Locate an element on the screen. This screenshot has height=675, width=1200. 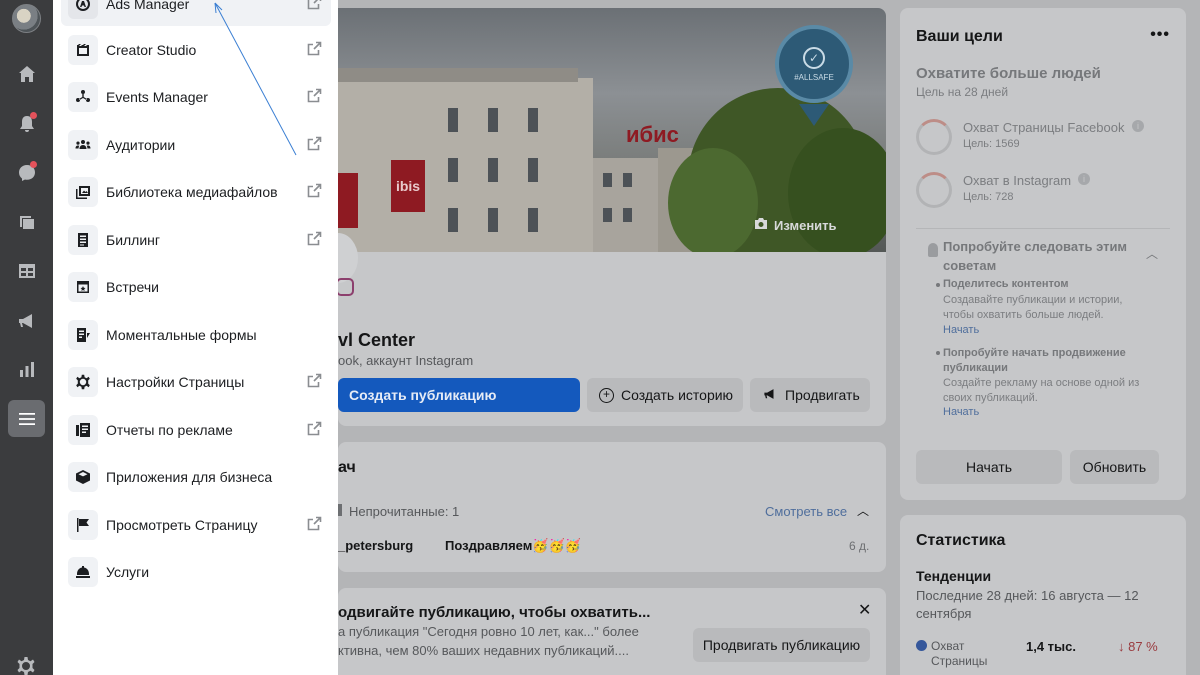
goal1-label: Охват Страницы Facebook is located at coordinates (1044, 127).